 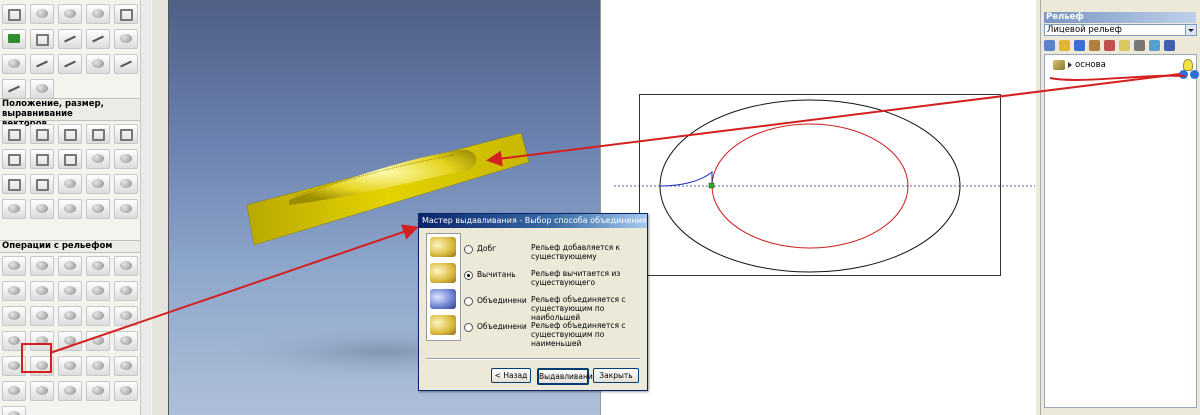 What do you see at coordinates (75, 246) in the screenshot?
I see `section-relief-operations: Операции с рельефом` at bounding box center [75, 246].